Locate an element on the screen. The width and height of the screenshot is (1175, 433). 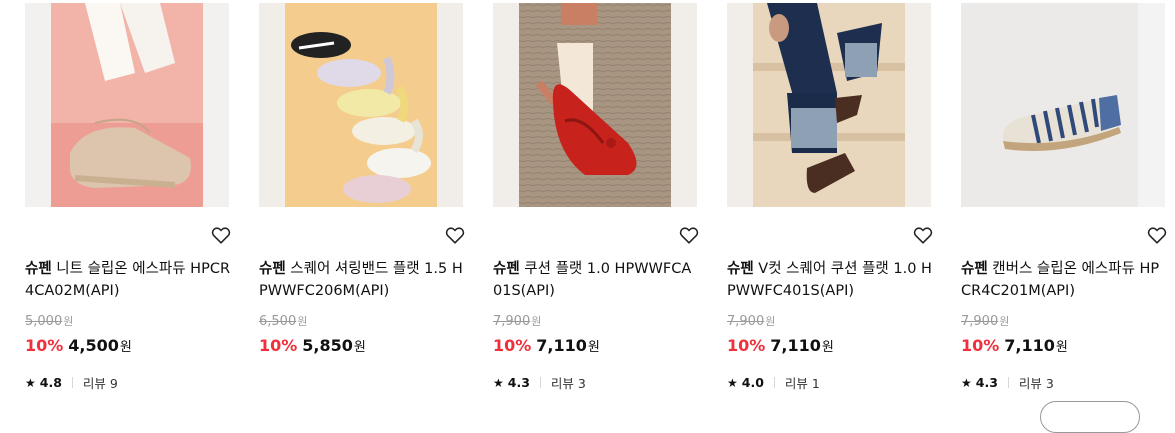
review-count: 리뷰 1 is located at coordinates (802, 382).